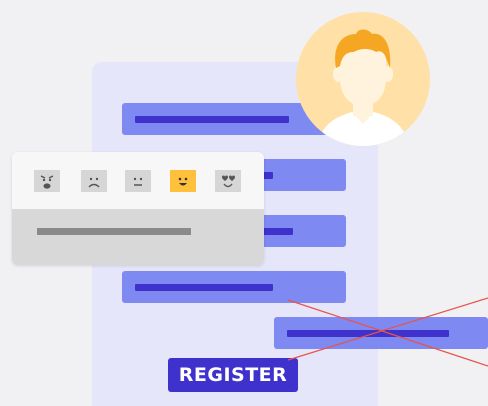  Describe the element at coordinates (363, 87) in the screenshot. I see `user-avatar-icon` at that location.